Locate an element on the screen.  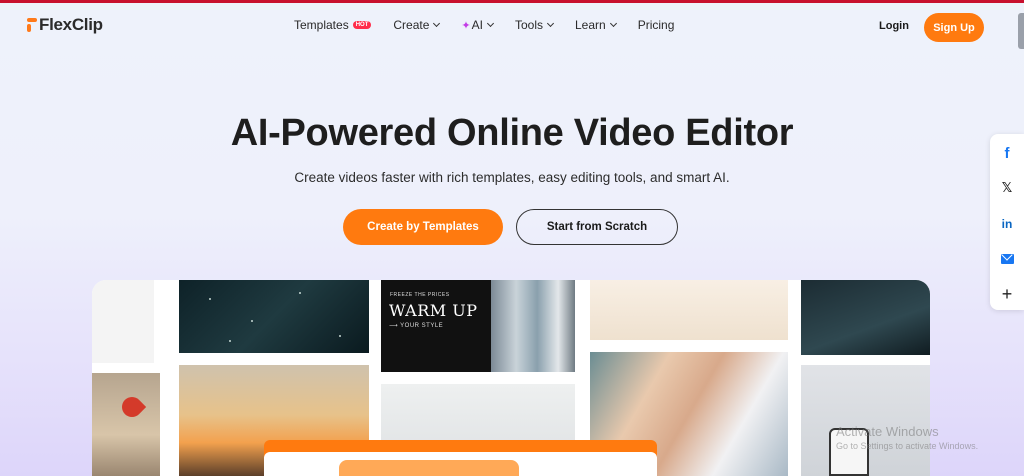
nav-label: AI is located at coordinates (477, 25).